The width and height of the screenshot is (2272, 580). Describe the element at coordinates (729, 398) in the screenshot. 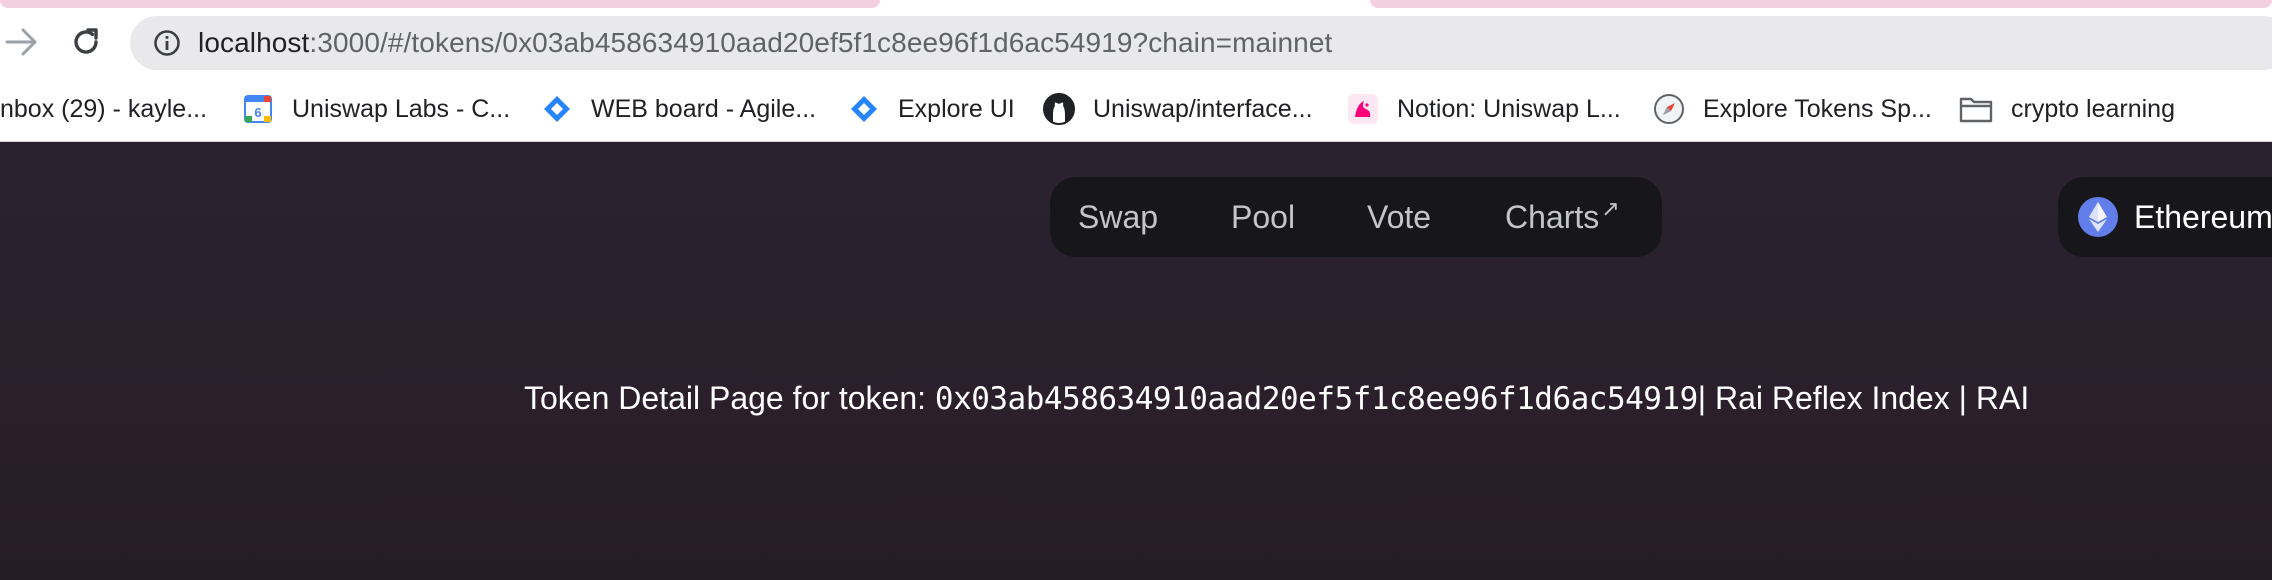

I see `token-detail-prefix: Token Detail Page for token:` at that location.